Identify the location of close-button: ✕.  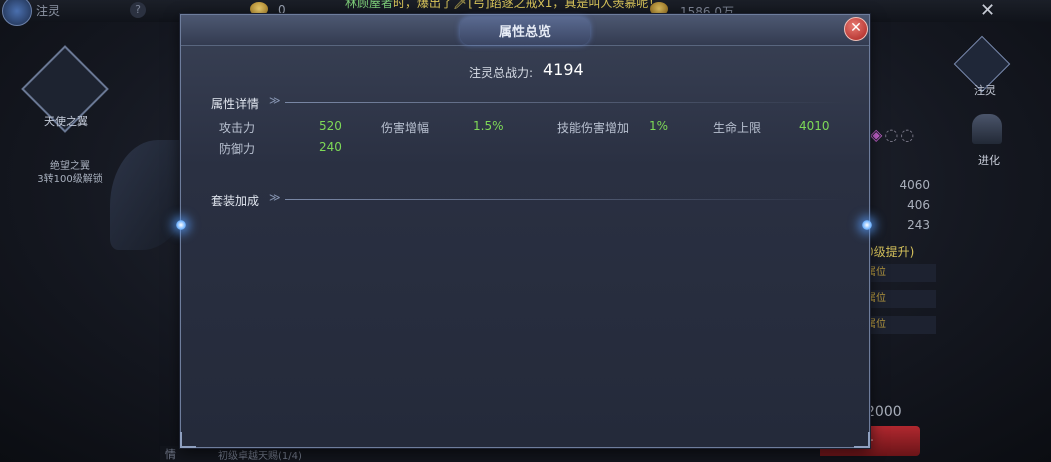
(856, 29).